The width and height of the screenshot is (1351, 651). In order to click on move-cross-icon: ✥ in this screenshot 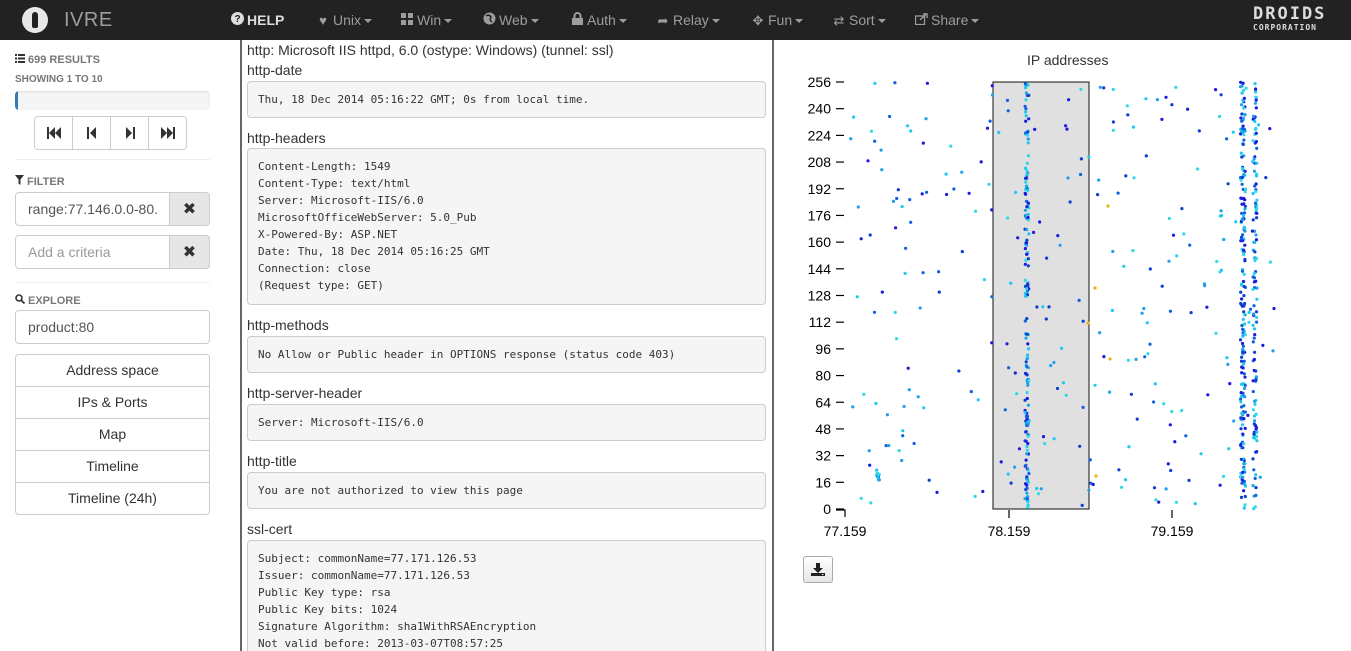, I will do `click(758, 20)`.